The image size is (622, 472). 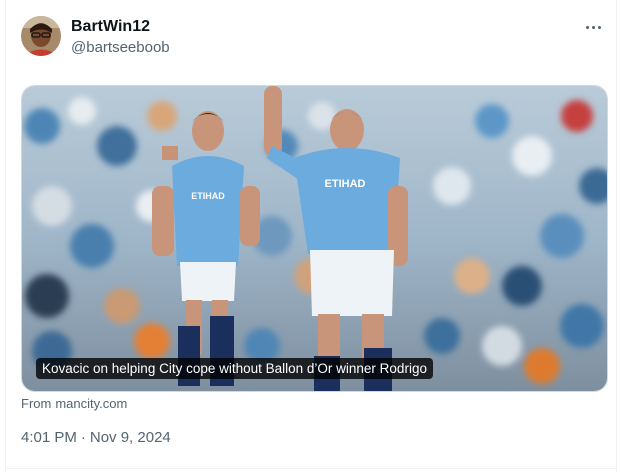 I want to click on left-divider, so click(x=5, y=236).